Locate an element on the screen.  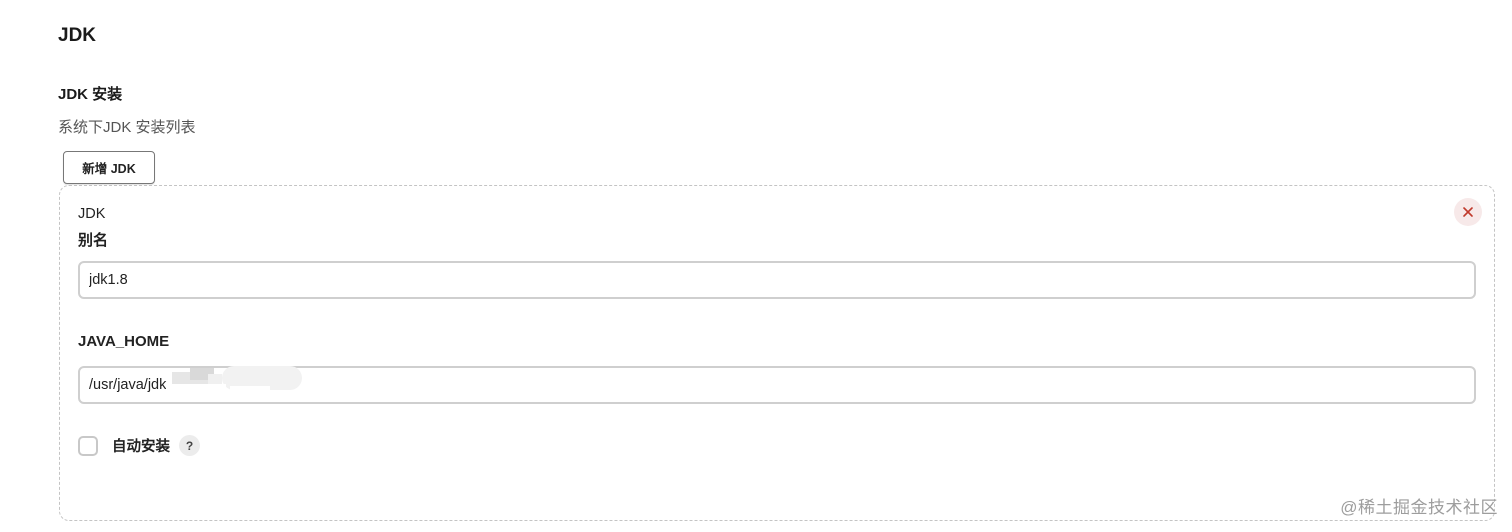
alias-label: 别名 is located at coordinates (93, 240).